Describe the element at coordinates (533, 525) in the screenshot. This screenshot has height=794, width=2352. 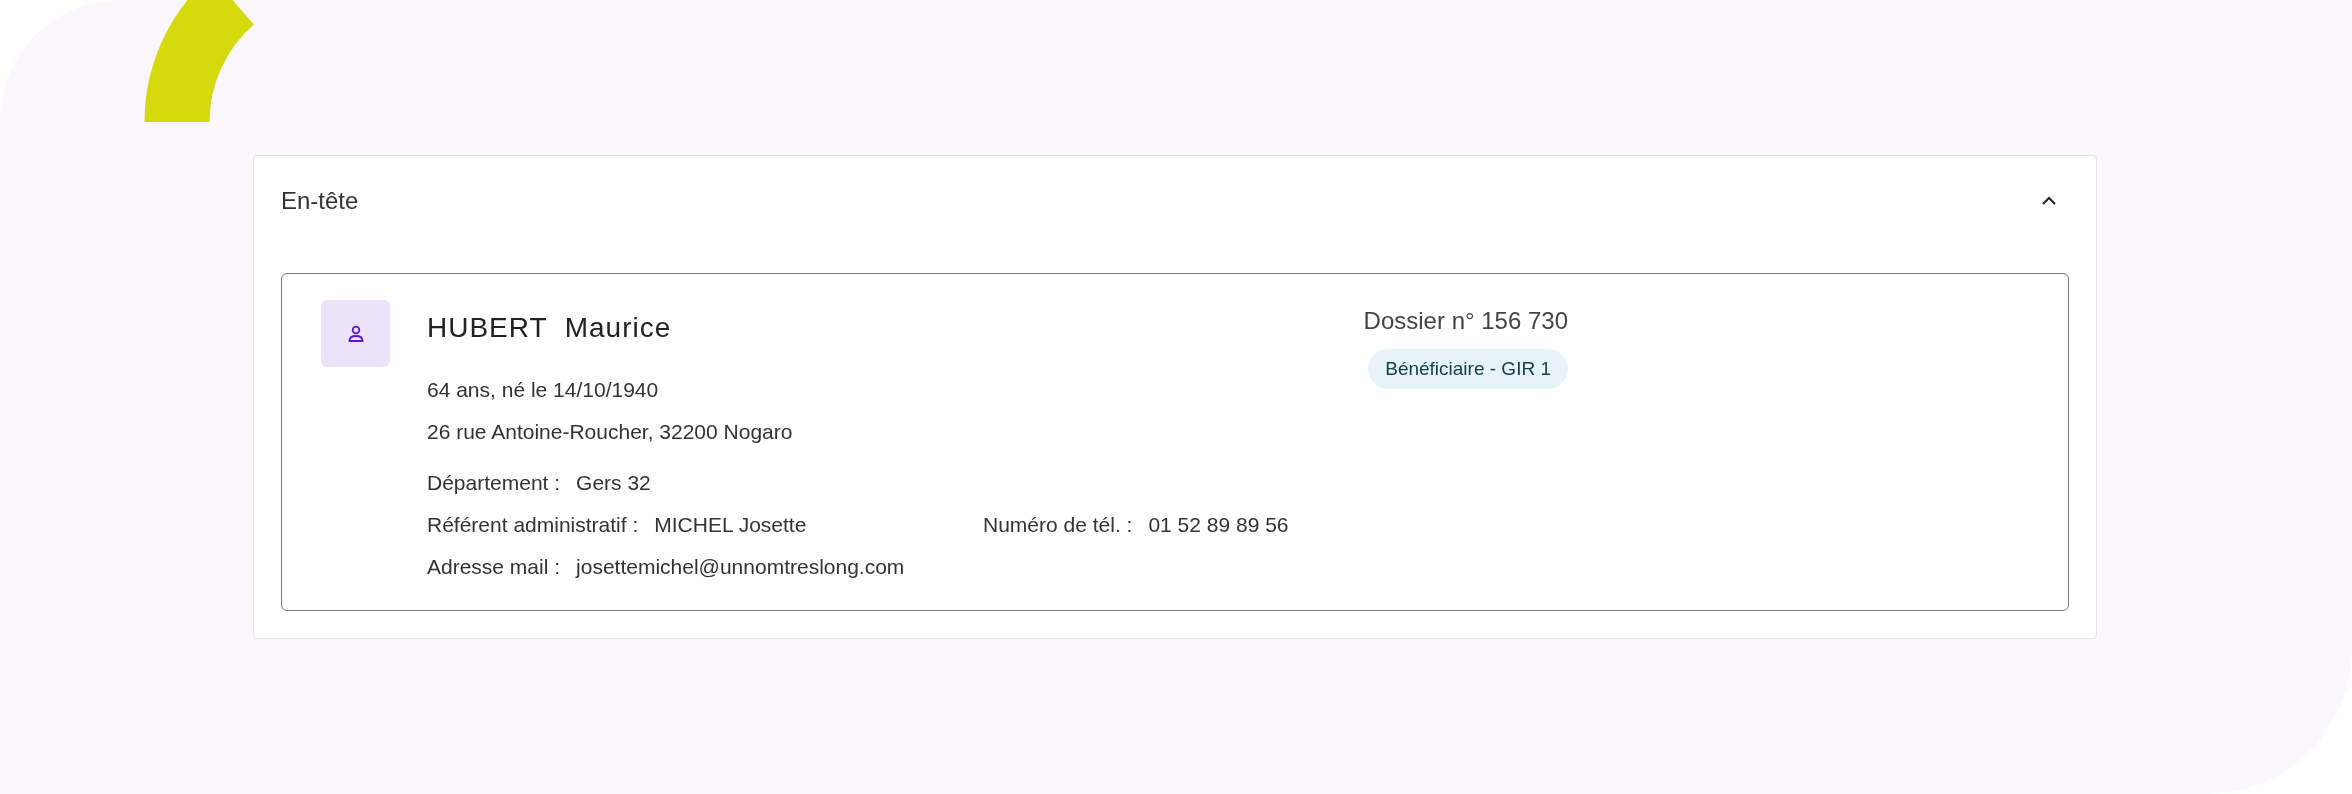
I see `field-label: Référent administratif :` at that location.